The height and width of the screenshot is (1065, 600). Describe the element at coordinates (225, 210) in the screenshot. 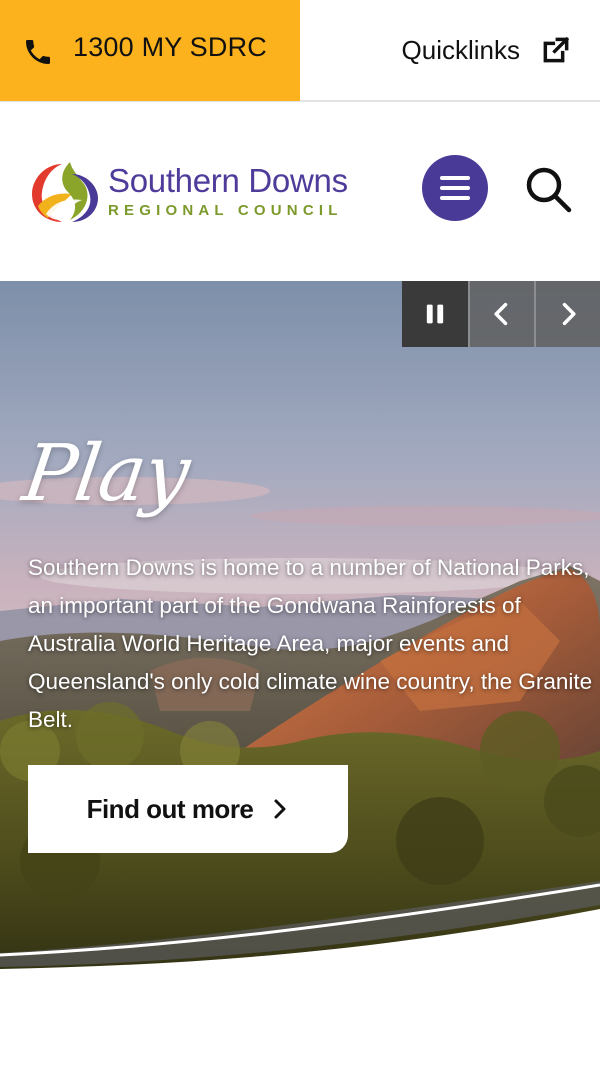

I see `logo-subtitle: REGIONAL COUNCIL` at that location.